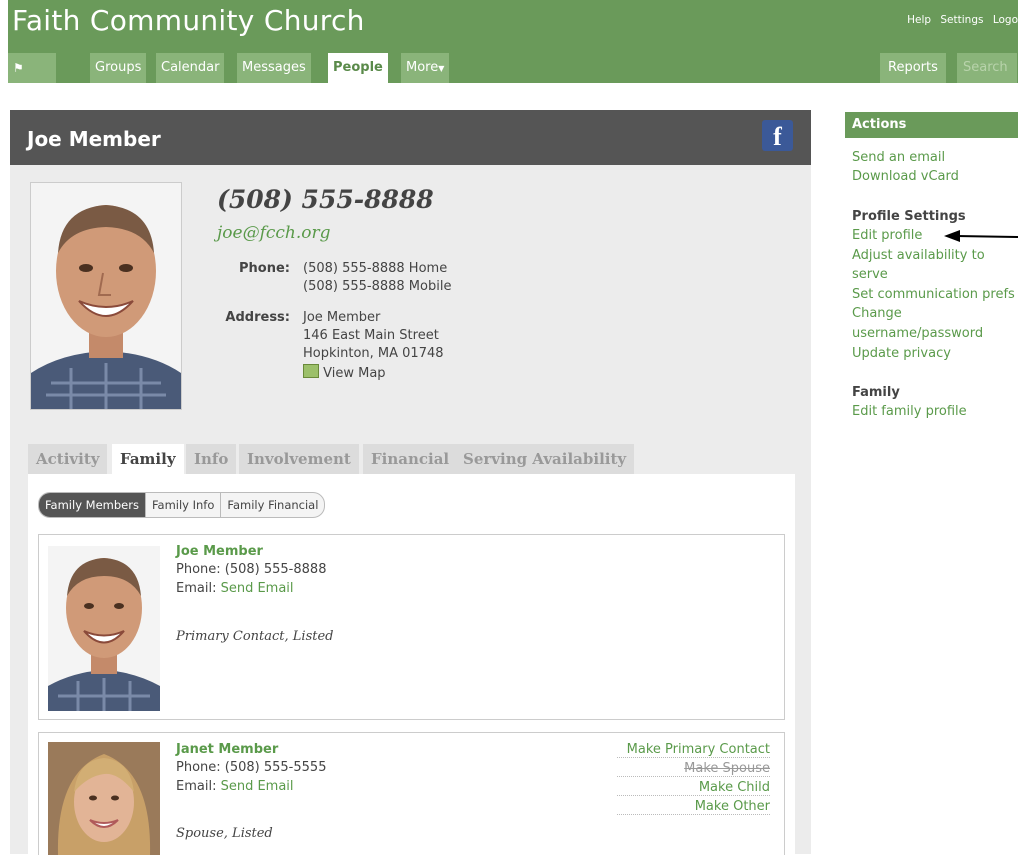 This screenshot has width=1018, height=855. I want to click on tab-financial: Financial, so click(410, 459).